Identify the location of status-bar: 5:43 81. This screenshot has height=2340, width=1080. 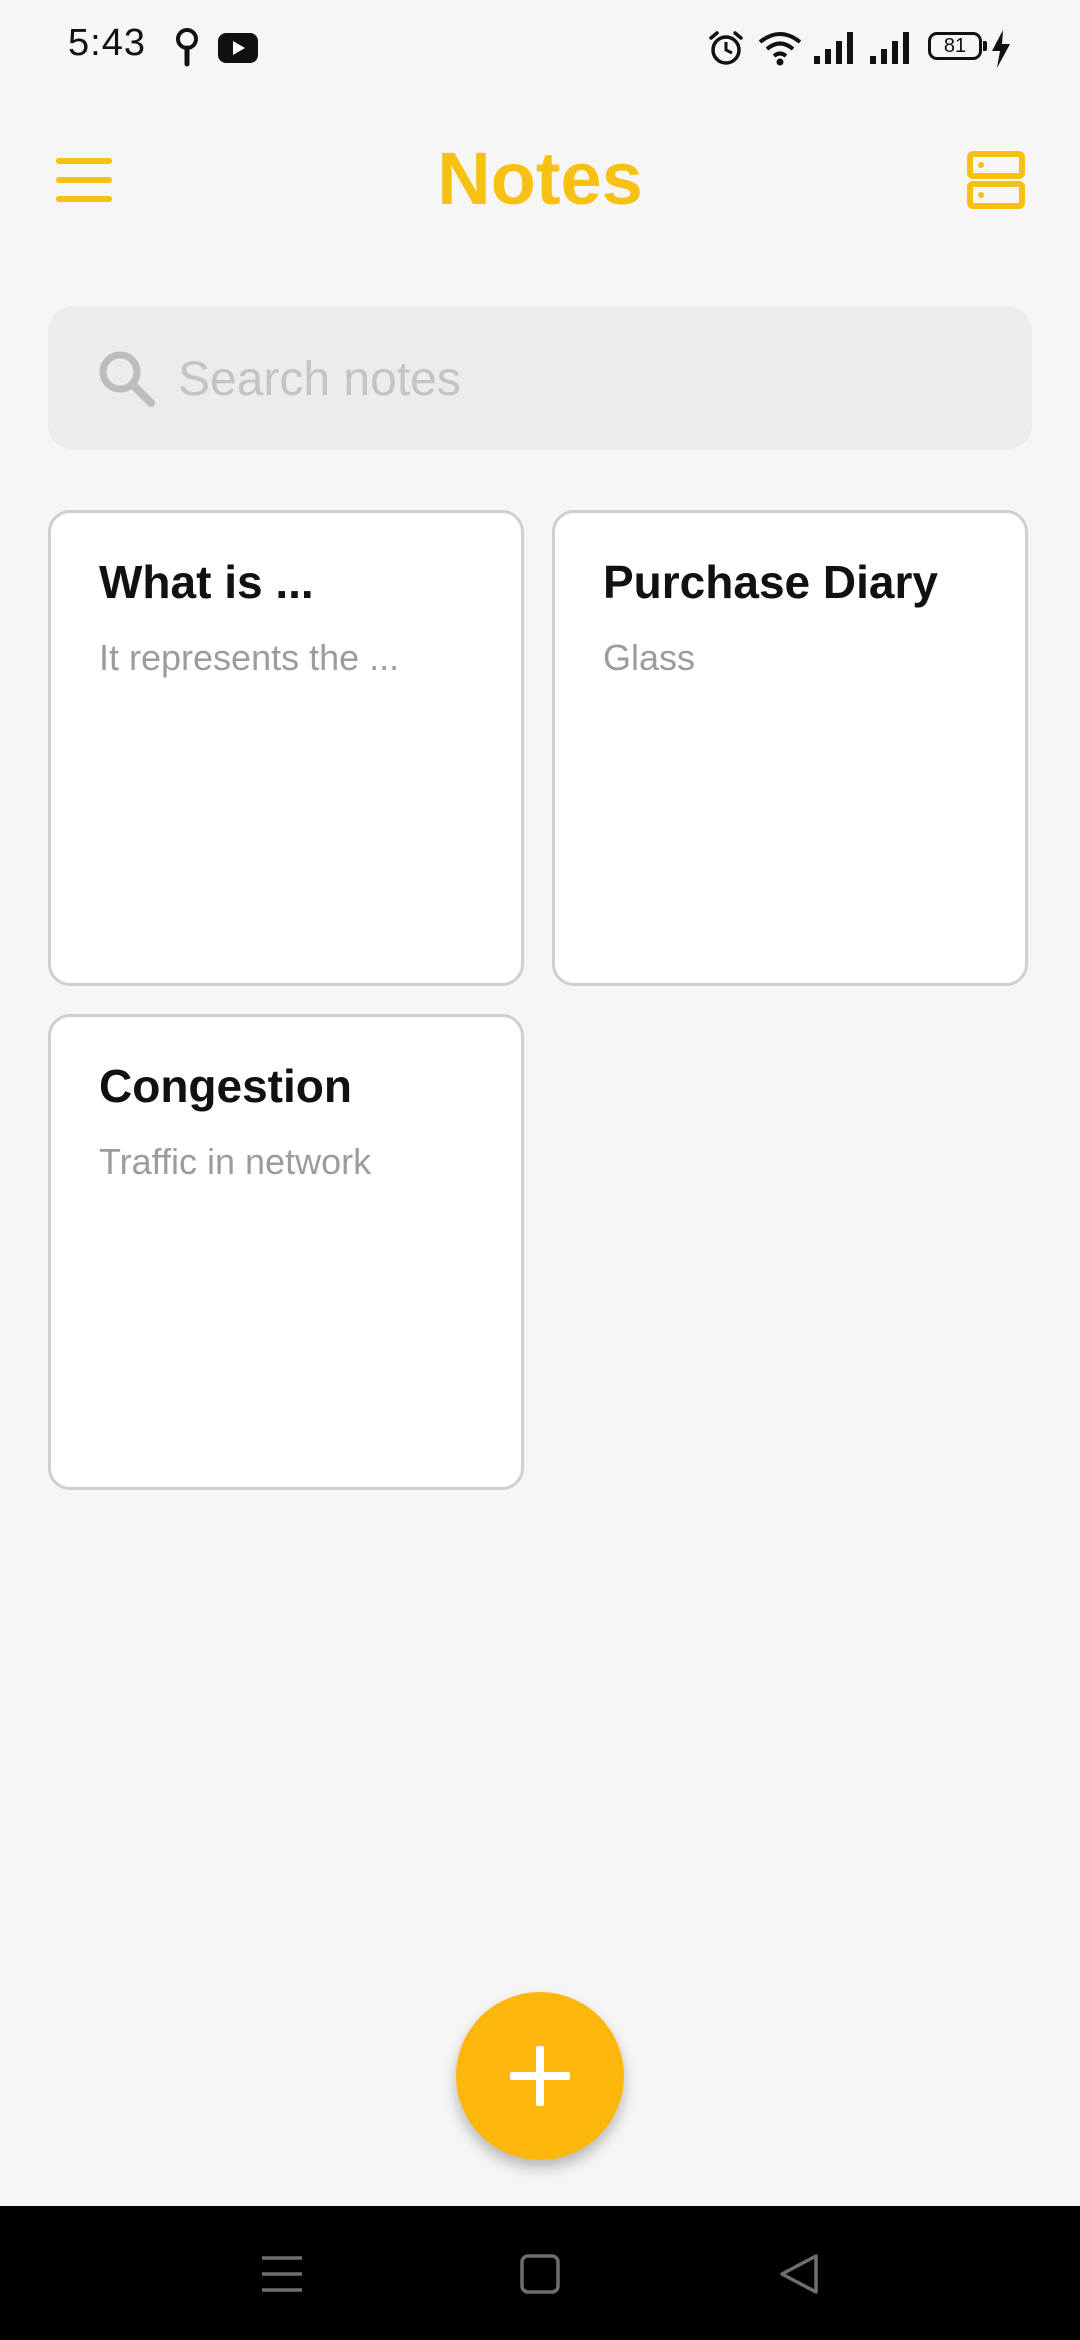
(540, 48).